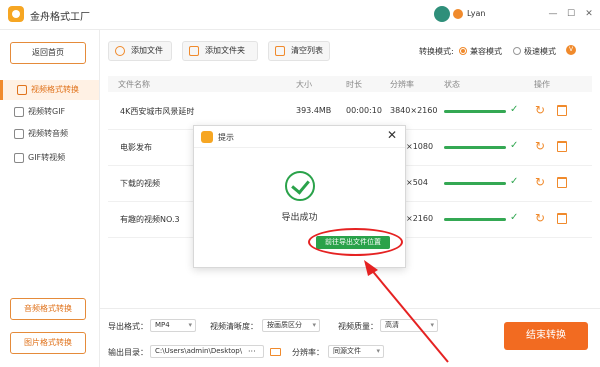 The width and height of the screenshot is (600, 367). I want to click on file-size: 393.4MB, so click(314, 110).